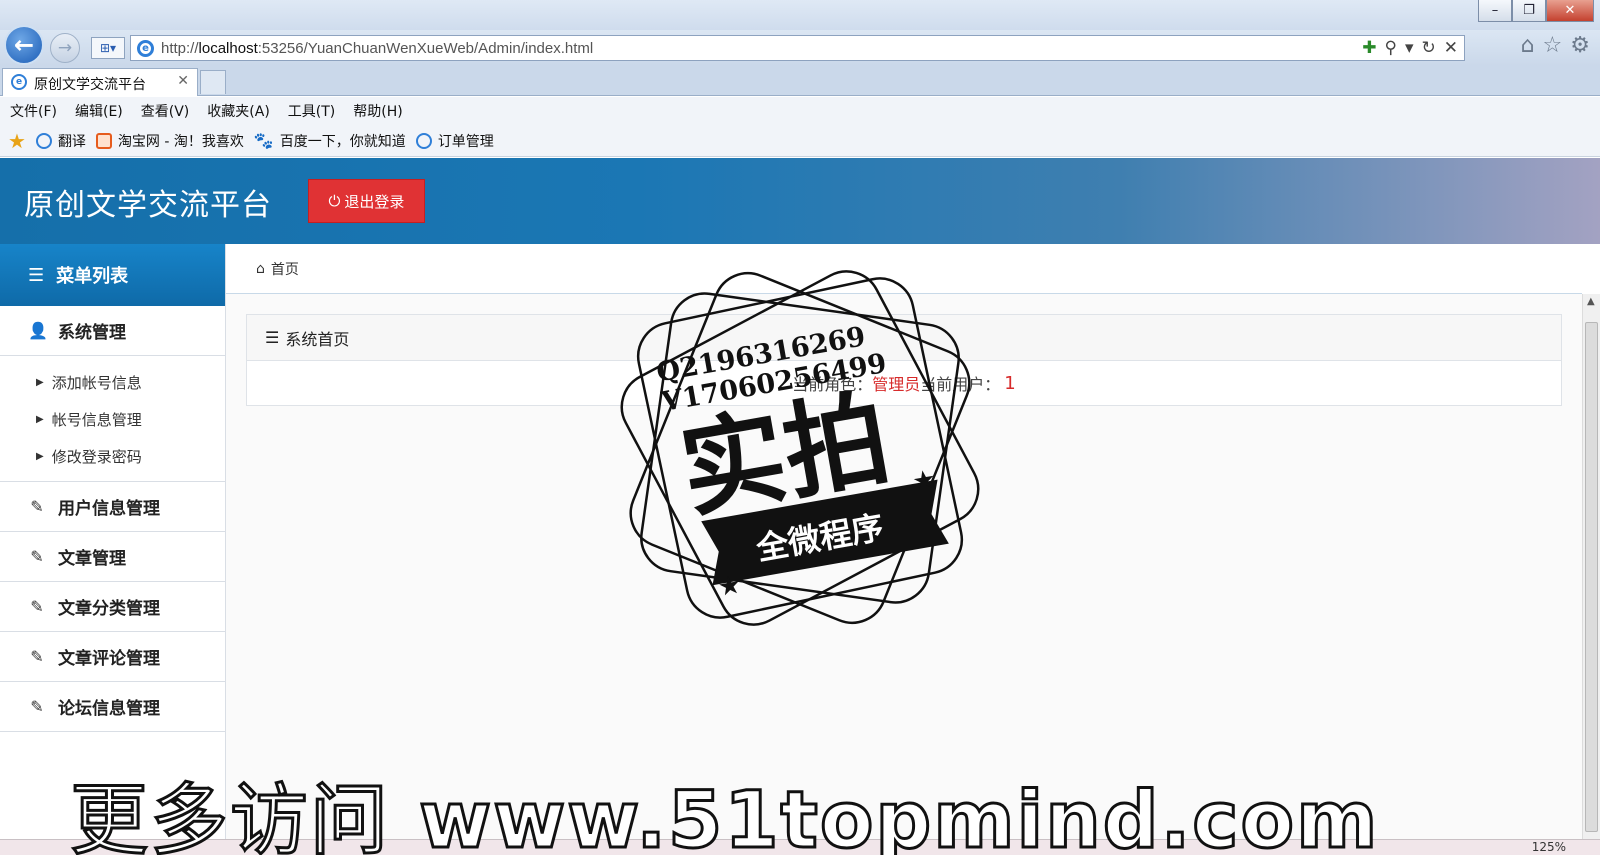  What do you see at coordinates (112, 382) in the screenshot?
I see `sidebar-item-add-account: ▶ 添加帐号信息` at bounding box center [112, 382].